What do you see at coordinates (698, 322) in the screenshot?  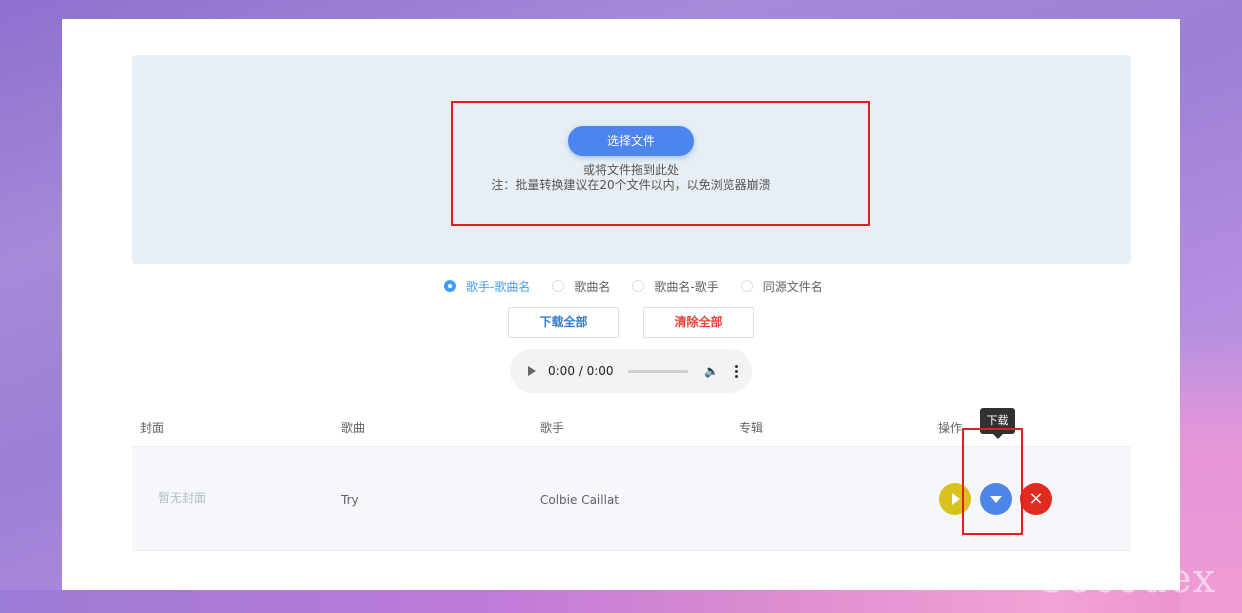 I see `clear-all-button: 清除全部` at bounding box center [698, 322].